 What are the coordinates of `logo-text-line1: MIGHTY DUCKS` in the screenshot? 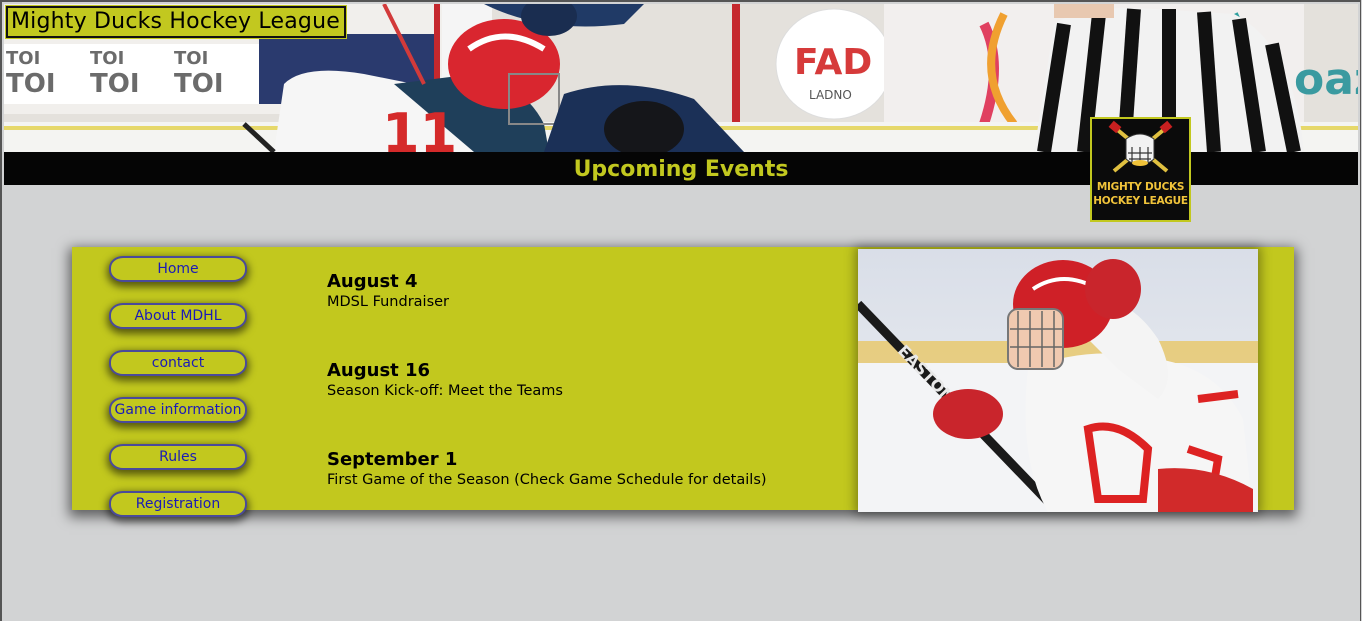 It's located at (1140, 187).